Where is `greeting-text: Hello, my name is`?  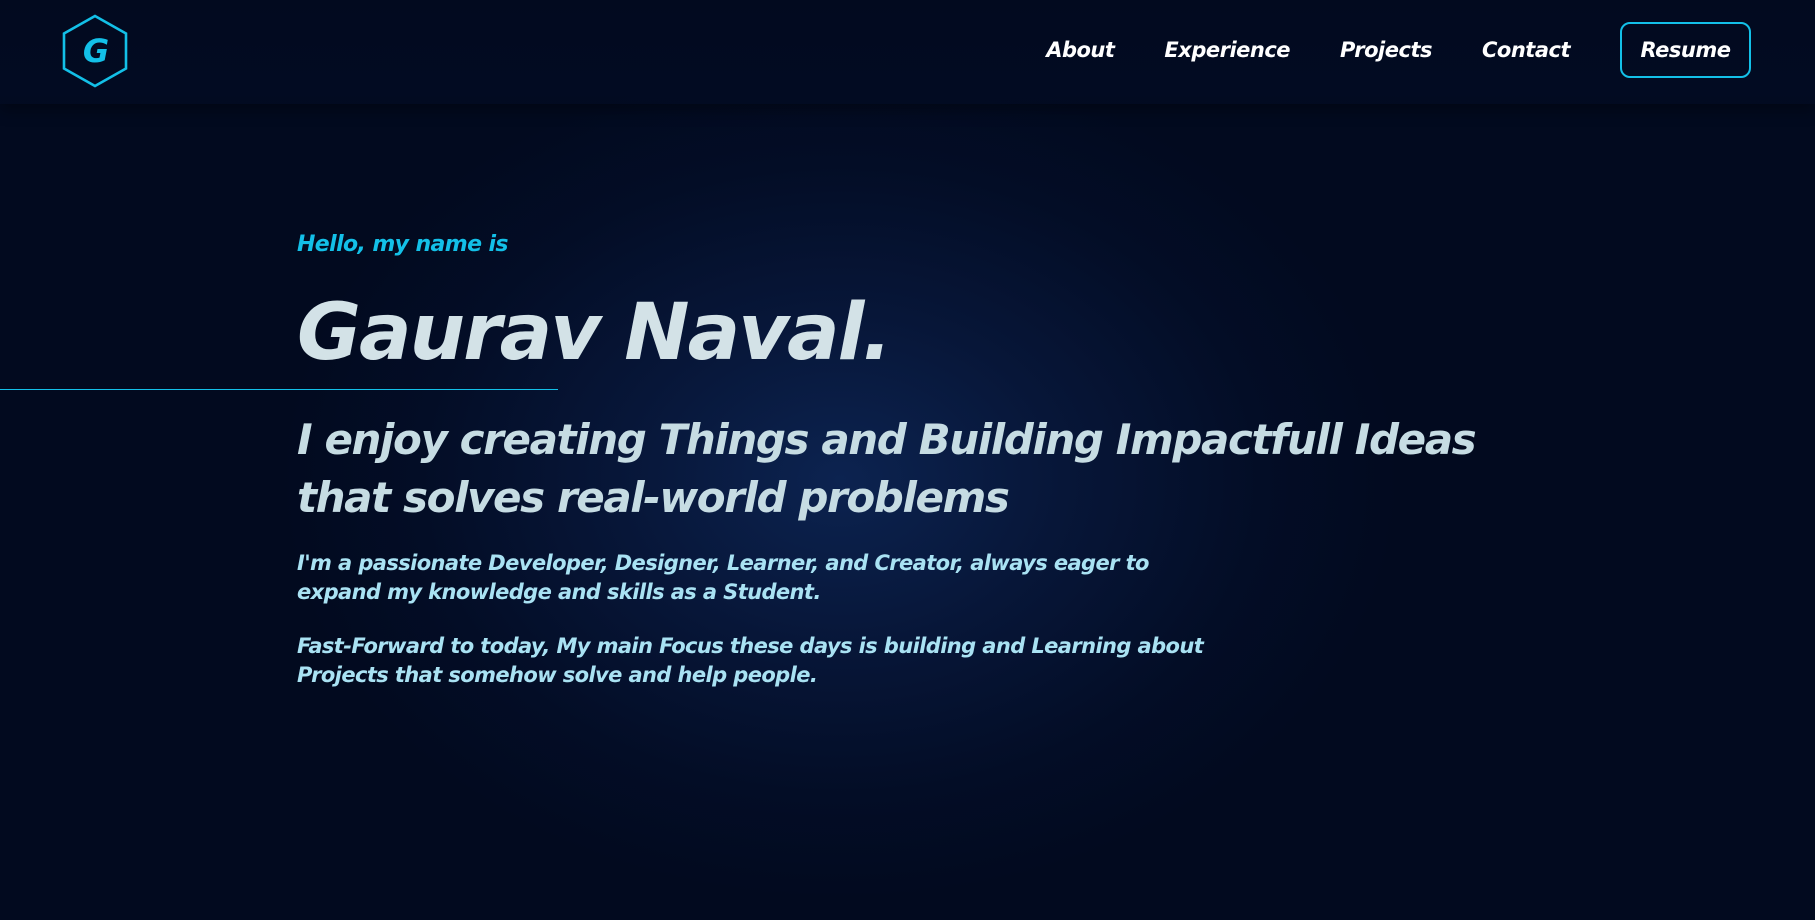 greeting-text: Hello, my name is is located at coordinates (403, 244).